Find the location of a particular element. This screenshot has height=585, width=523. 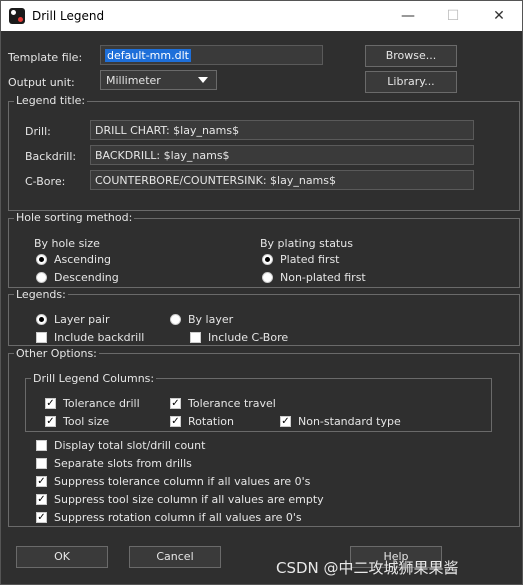

tolerance-drill-label: Tolerance drill is located at coordinates (101, 403).